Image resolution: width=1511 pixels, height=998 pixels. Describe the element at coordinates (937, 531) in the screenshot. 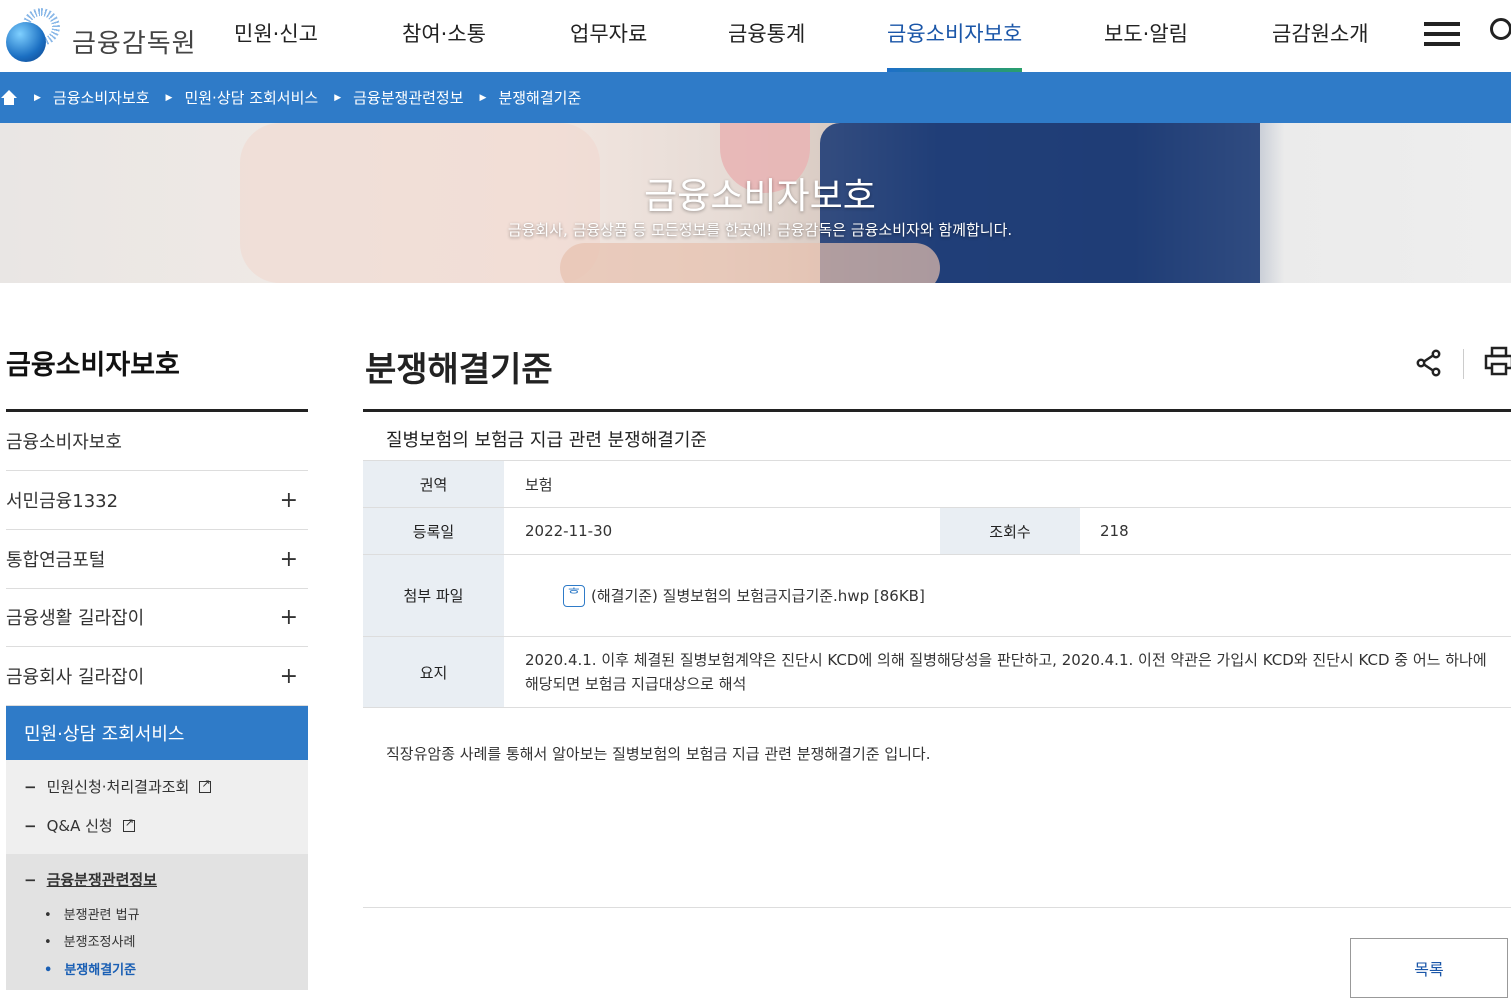

I see `table-row: 등록일 2022-11-30 조회수 218` at that location.